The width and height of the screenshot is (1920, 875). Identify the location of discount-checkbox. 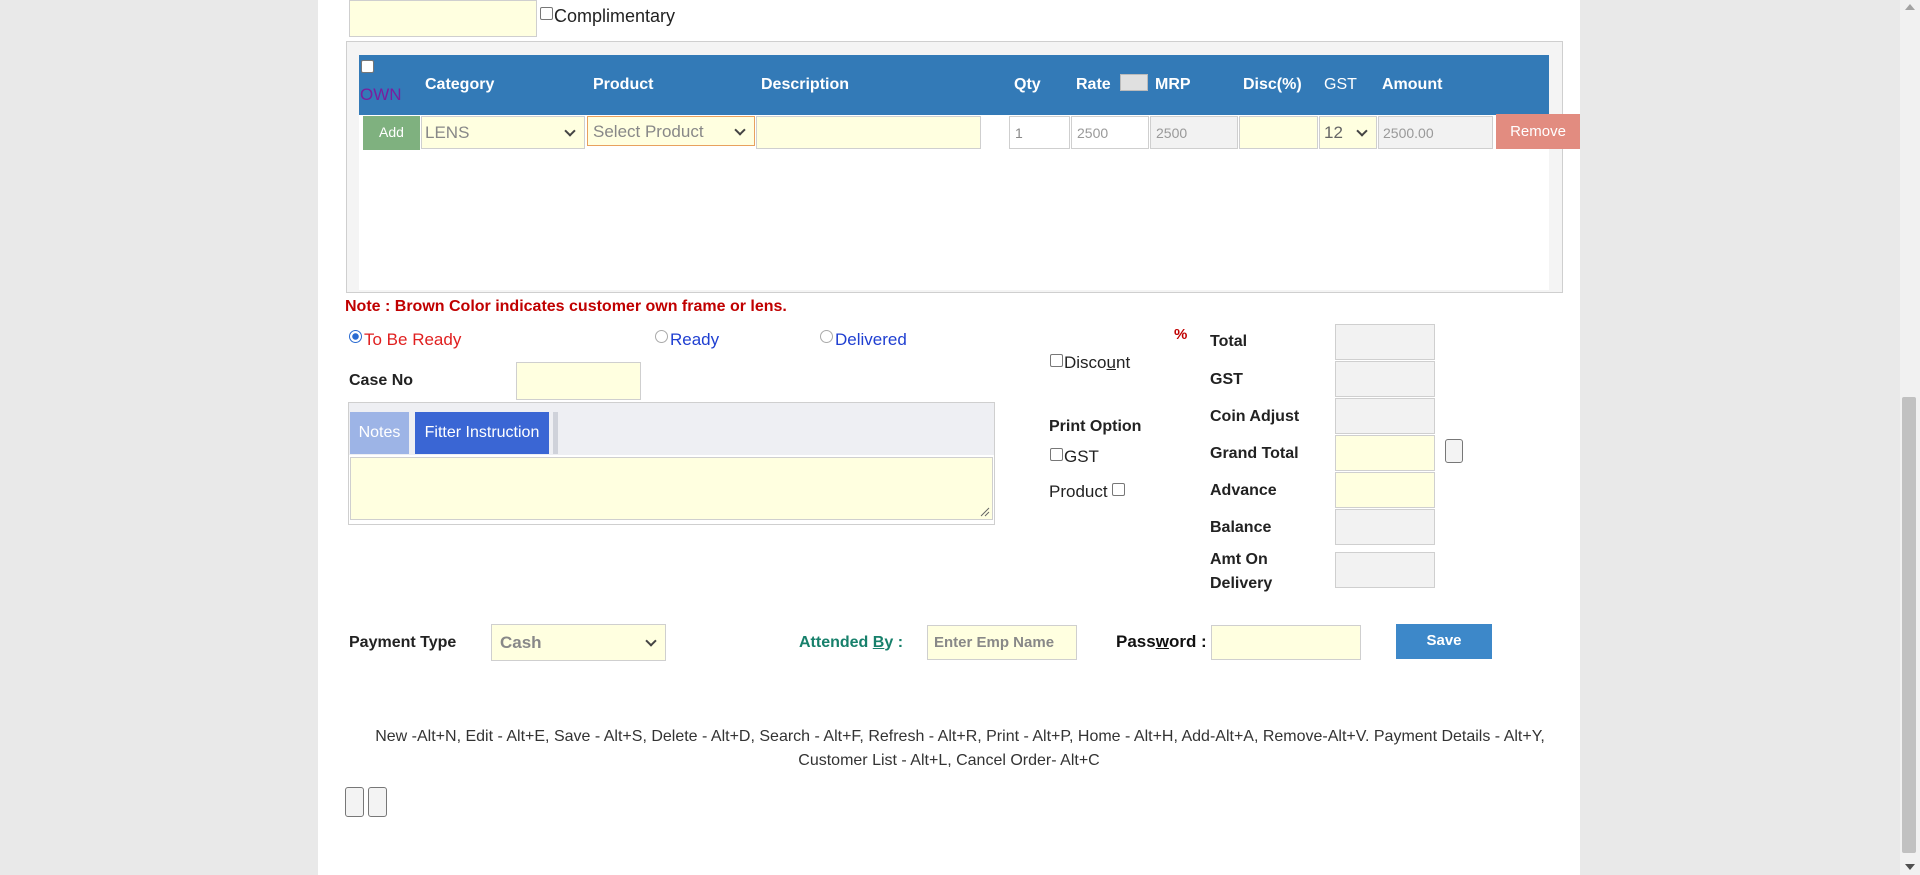
(1056, 360).